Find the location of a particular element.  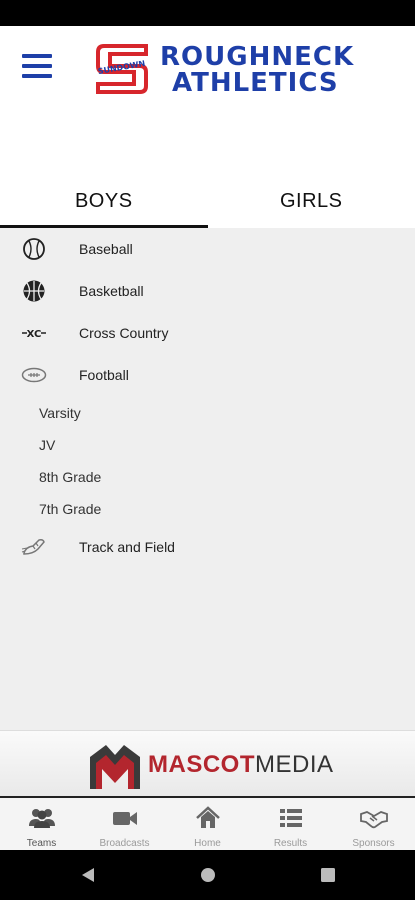

subitem-varsity: Varsity is located at coordinates (207, 414).